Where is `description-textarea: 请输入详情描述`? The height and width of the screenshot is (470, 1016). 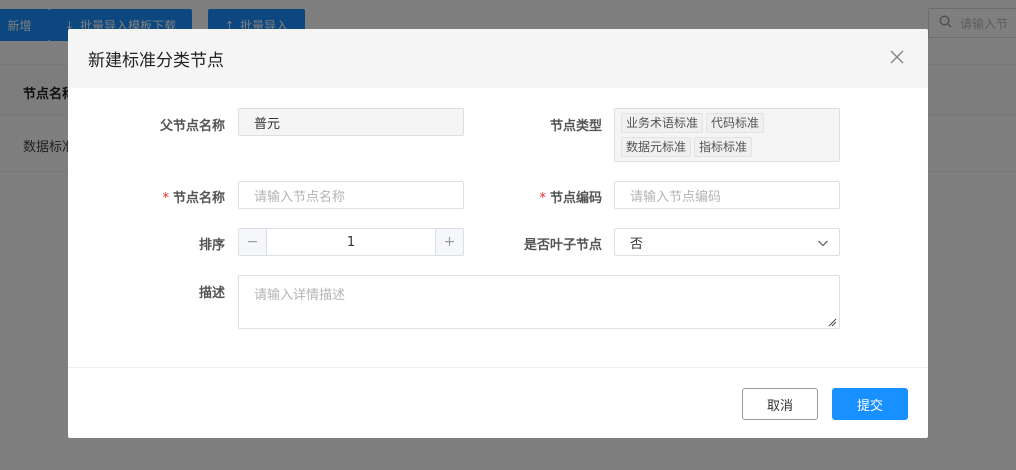 description-textarea: 请输入详情描述 is located at coordinates (539, 302).